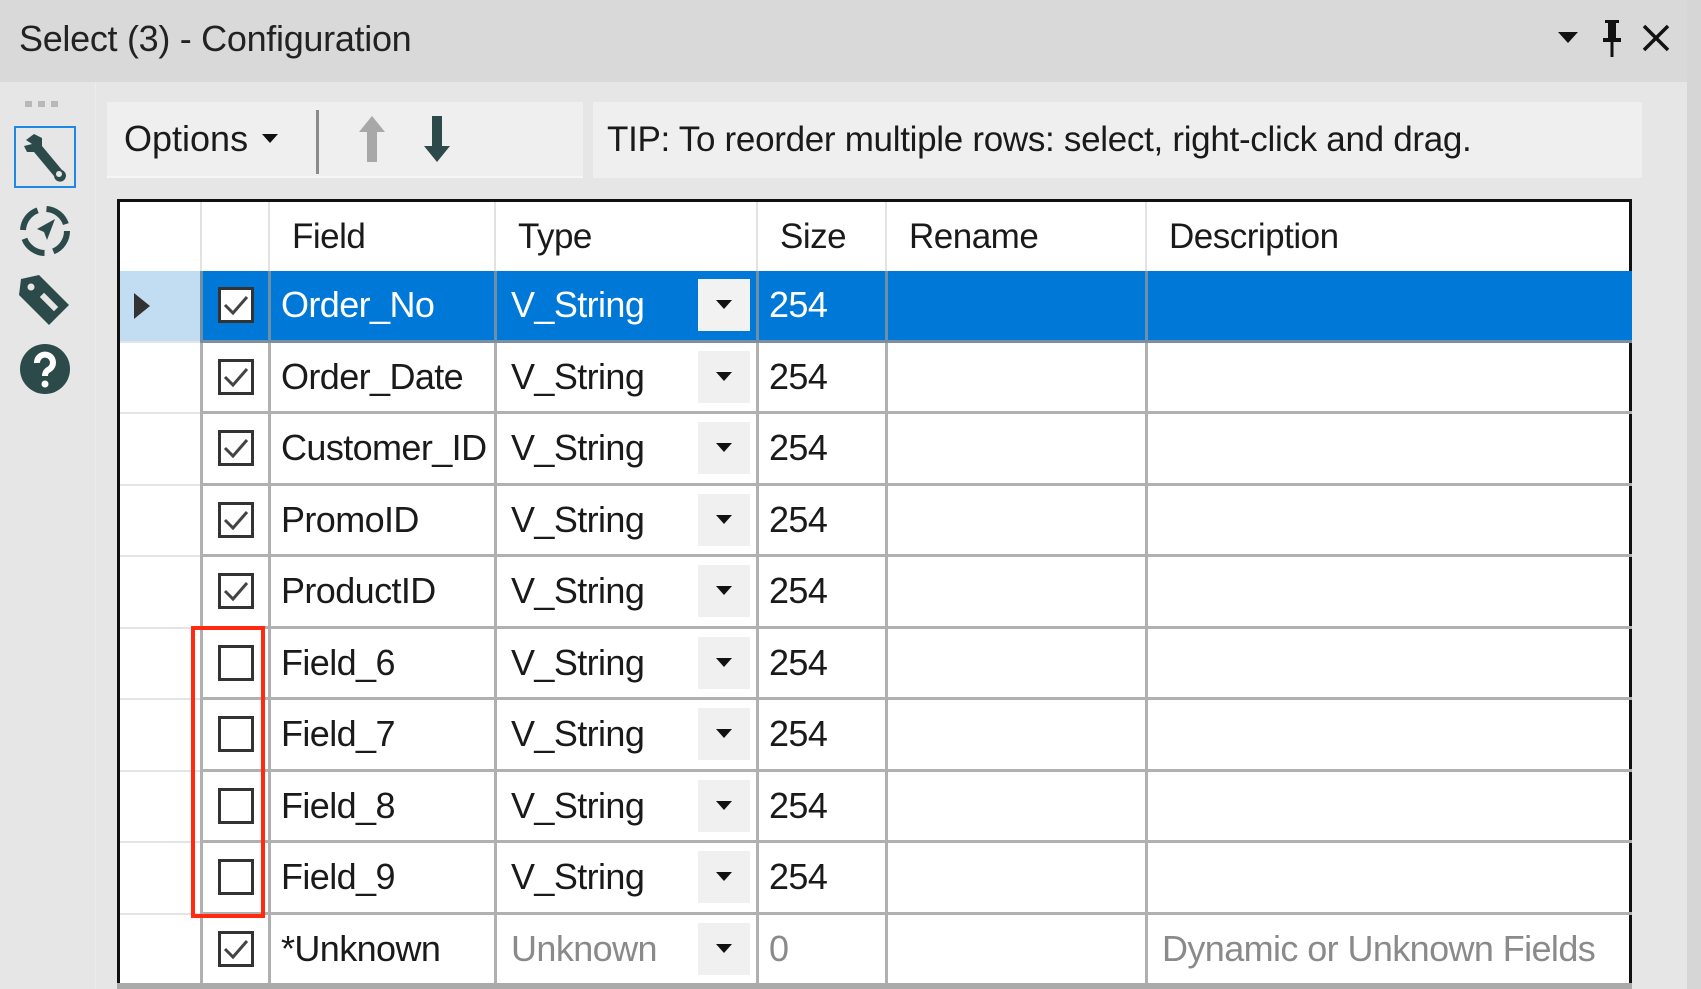 The image size is (1701, 989). I want to click on header-field: Field, so click(381, 236).